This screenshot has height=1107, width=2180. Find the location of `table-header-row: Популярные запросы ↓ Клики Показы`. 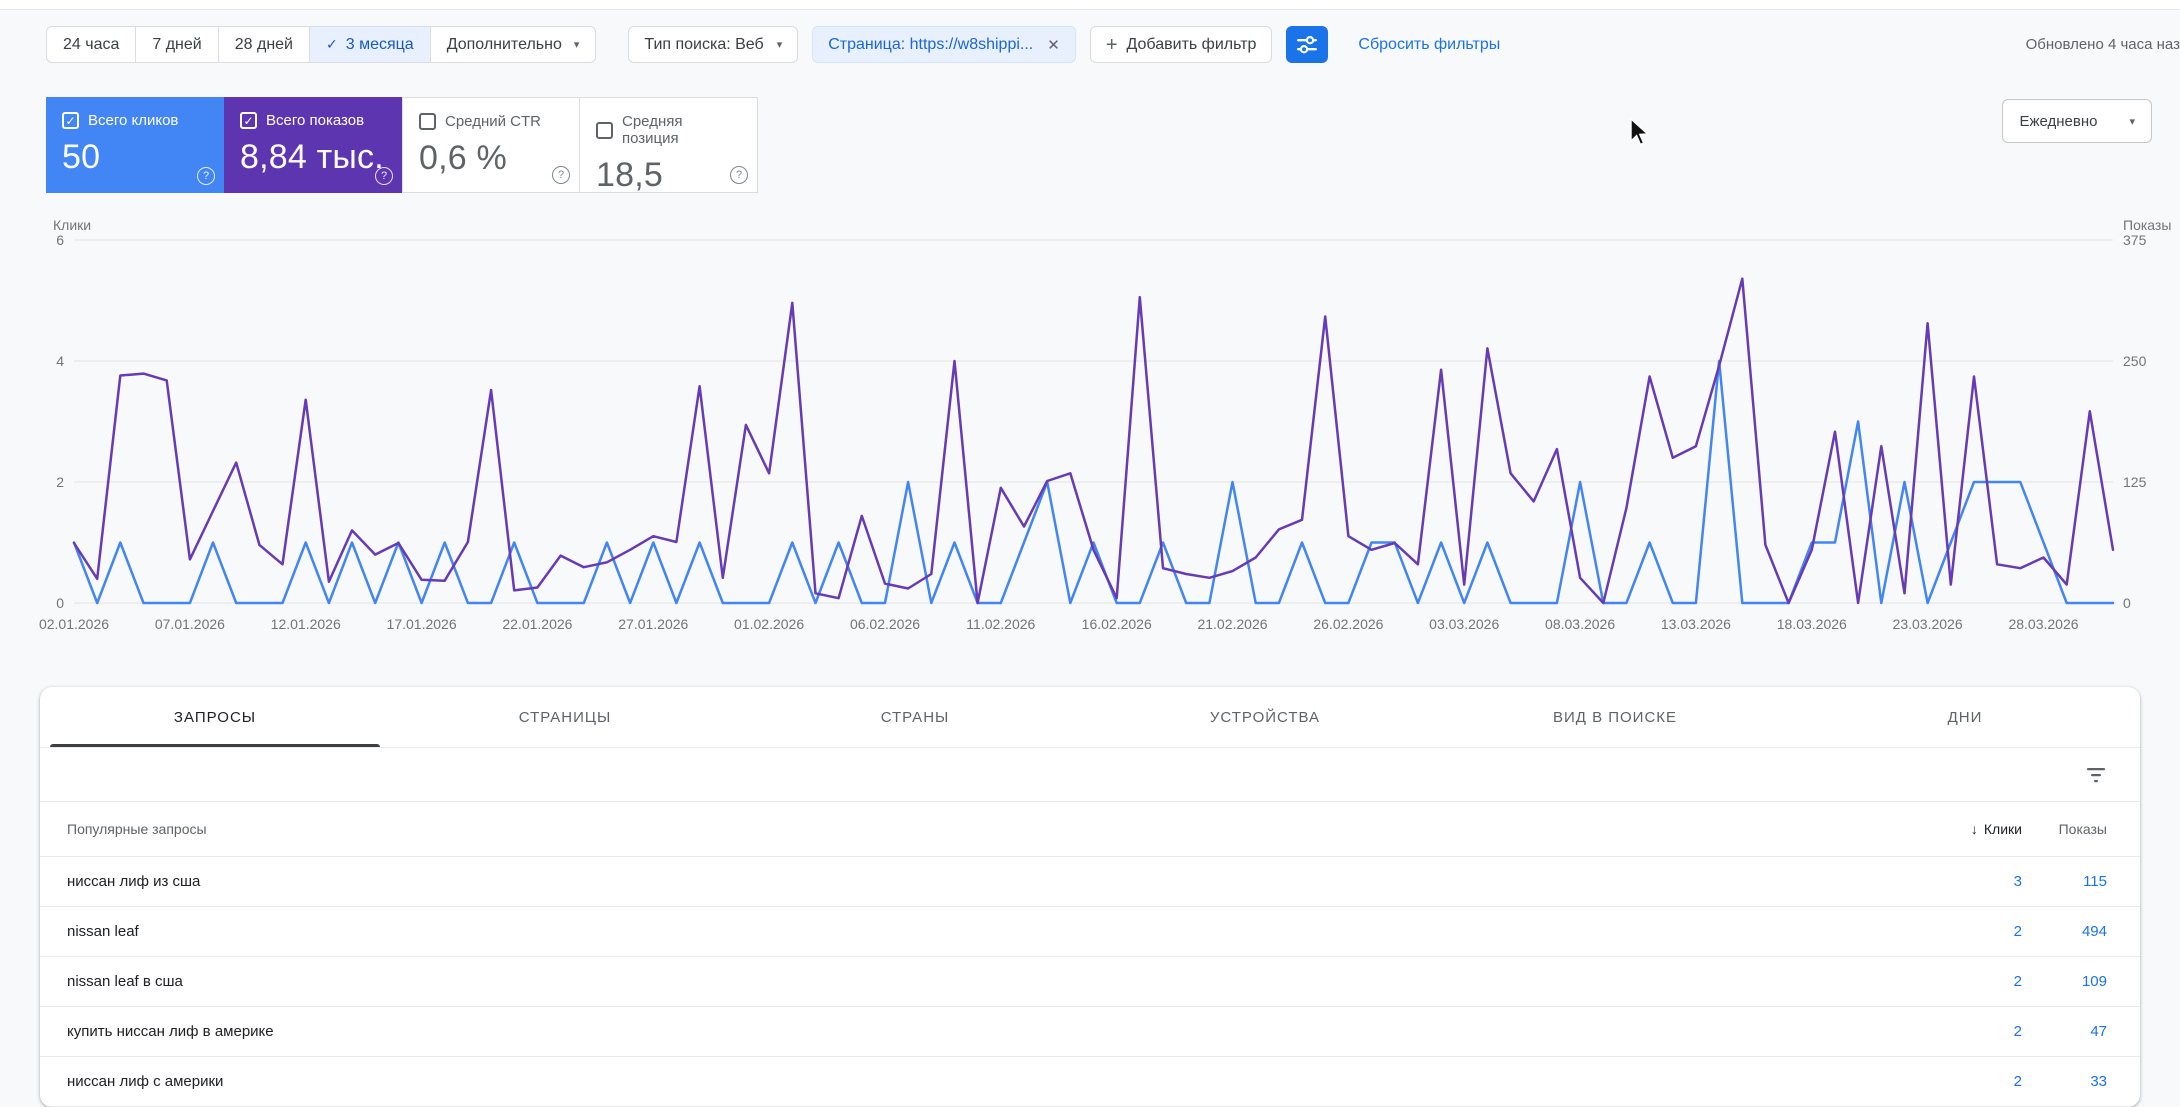

table-header-row: Популярные запросы ↓ Клики Показы is located at coordinates (1090, 829).